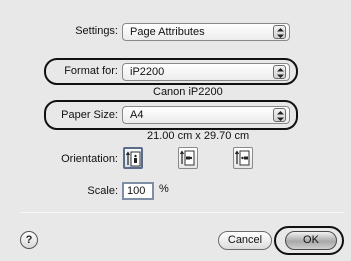 This screenshot has width=351, height=261. What do you see at coordinates (188, 92) in the screenshot?
I see `printer-name-text: Canon iP2200` at bounding box center [188, 92].